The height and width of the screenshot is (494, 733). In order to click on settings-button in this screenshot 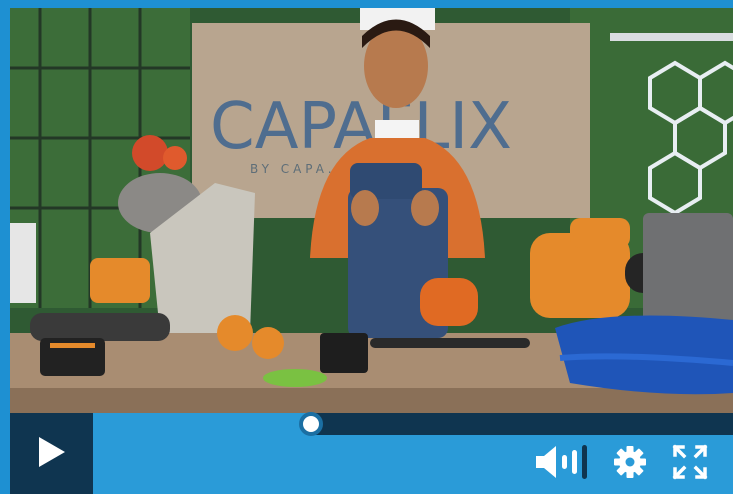, I will do `click(630, 464)`.